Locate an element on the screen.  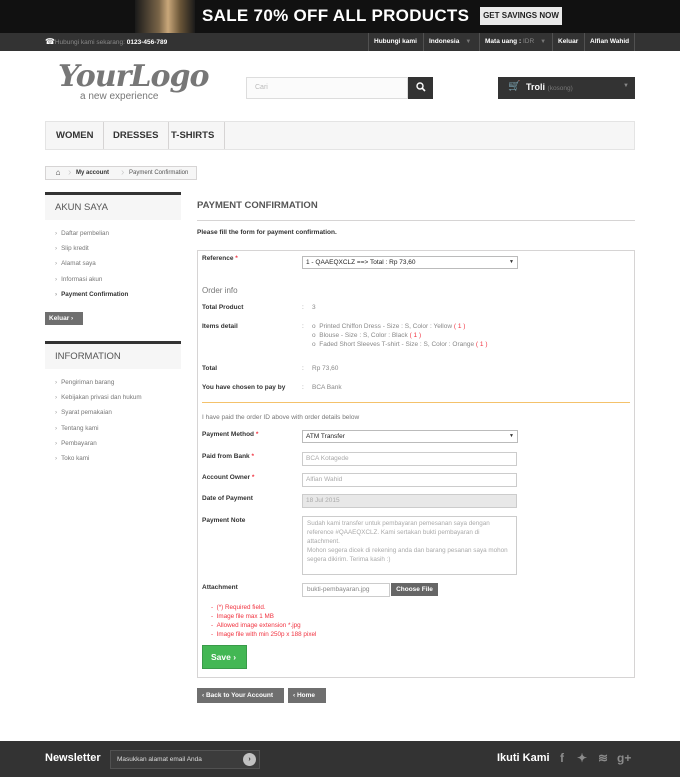
save-button: Save › is located at coordinates (224, 657).